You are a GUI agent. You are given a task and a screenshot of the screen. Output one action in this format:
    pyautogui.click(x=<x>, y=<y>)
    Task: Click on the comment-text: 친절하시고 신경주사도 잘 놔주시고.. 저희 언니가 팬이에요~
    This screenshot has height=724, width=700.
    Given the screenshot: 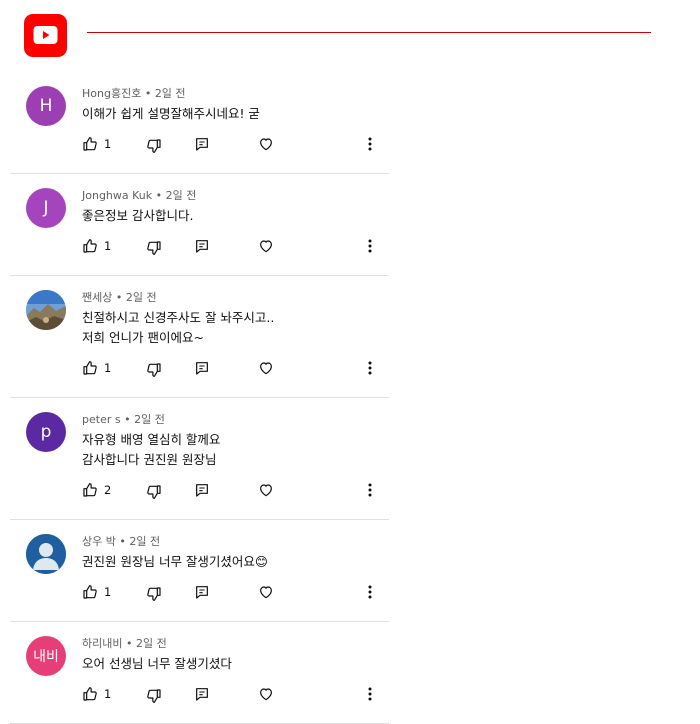 What is the action you would take?
    pyautogui.click(x=235, y=328)
    